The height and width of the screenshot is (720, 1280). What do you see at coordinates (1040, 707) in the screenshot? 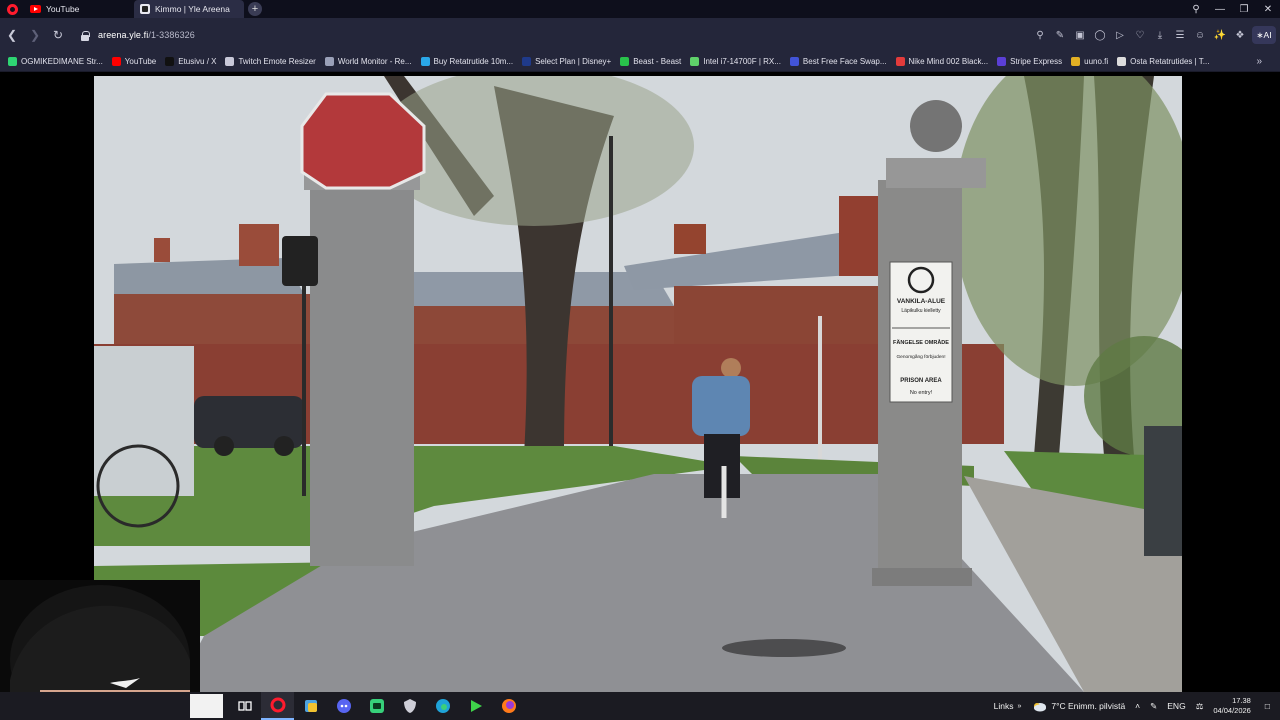
I see `cloud-icon` at bounding box center [1040, 707].